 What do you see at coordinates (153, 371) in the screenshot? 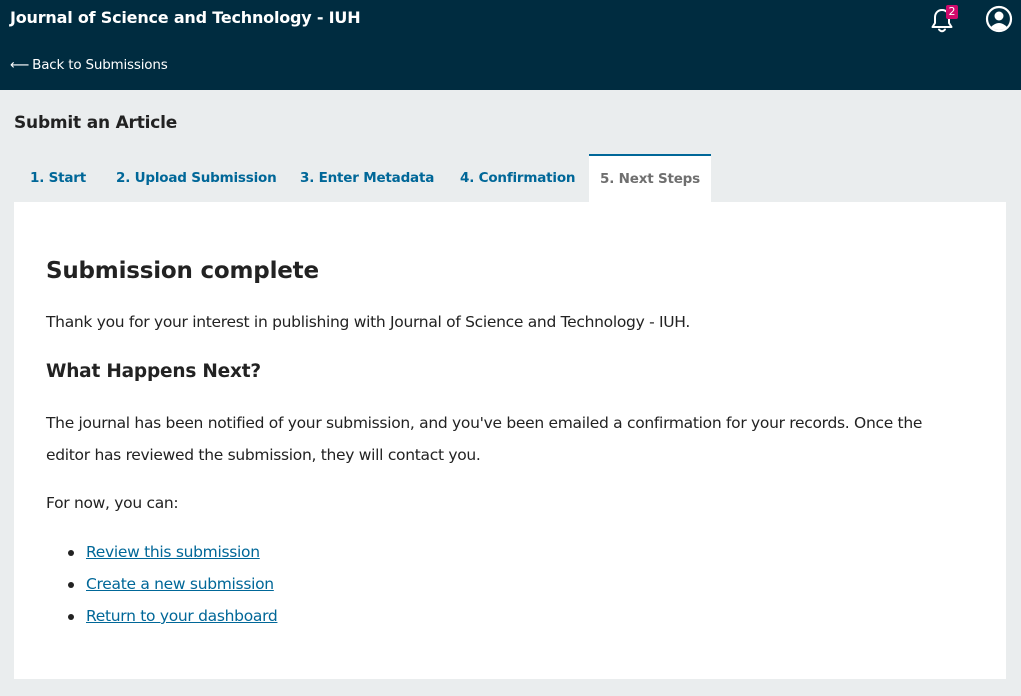
I see `what-happens-next-heading: What Happens Next?` at bounding box center [153, 371].